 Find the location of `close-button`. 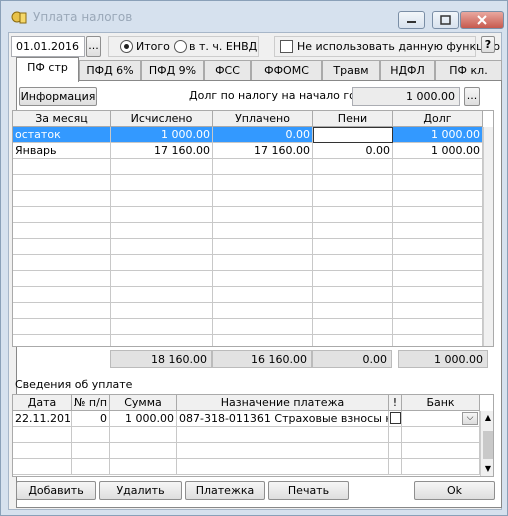

close-button is located at coordinates (482, 20).